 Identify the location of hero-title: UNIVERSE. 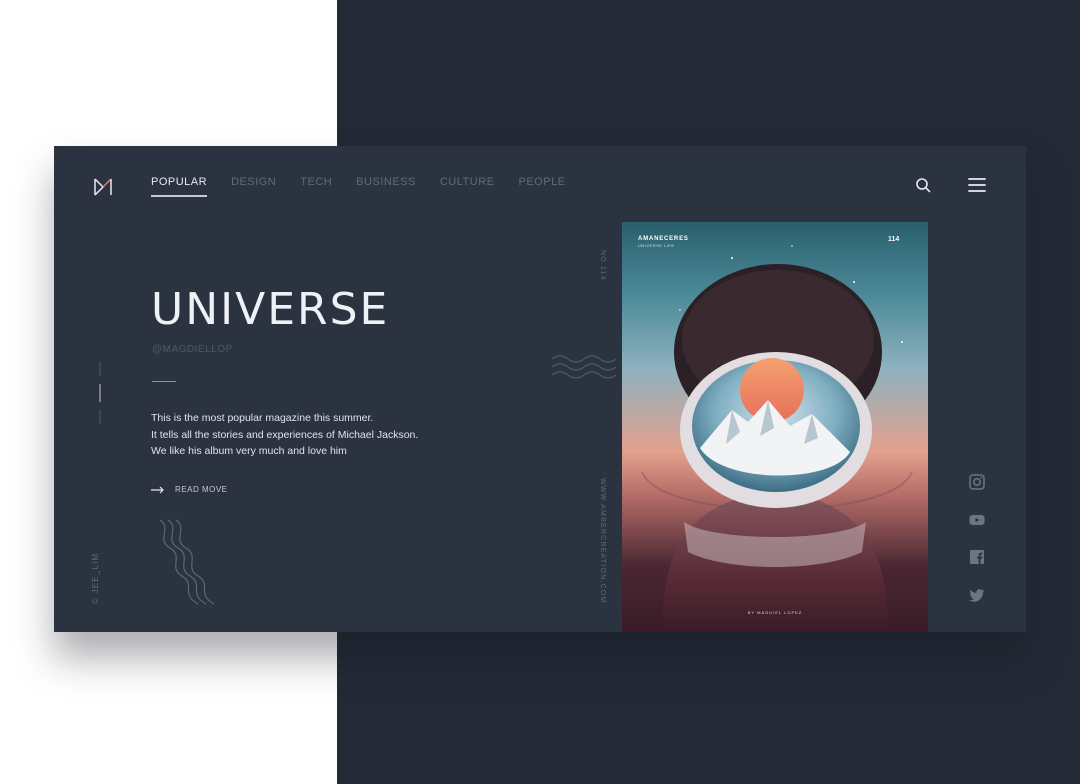
(270, 309).